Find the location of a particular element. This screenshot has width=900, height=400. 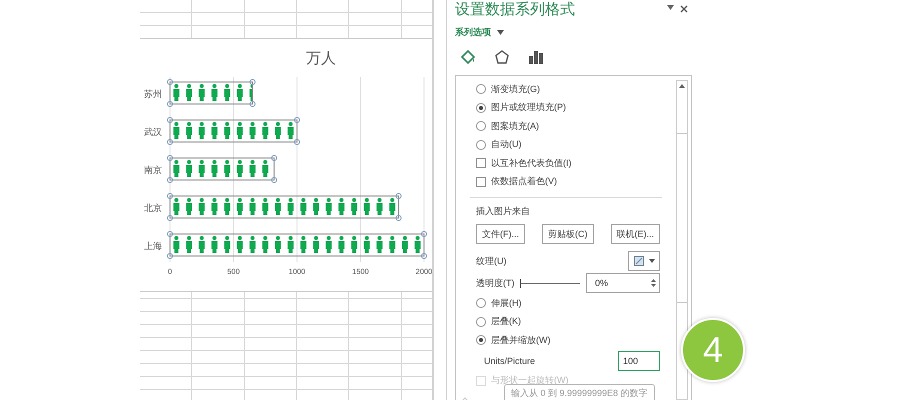

paint-bucket-icon is located at coordinates (468, 57).